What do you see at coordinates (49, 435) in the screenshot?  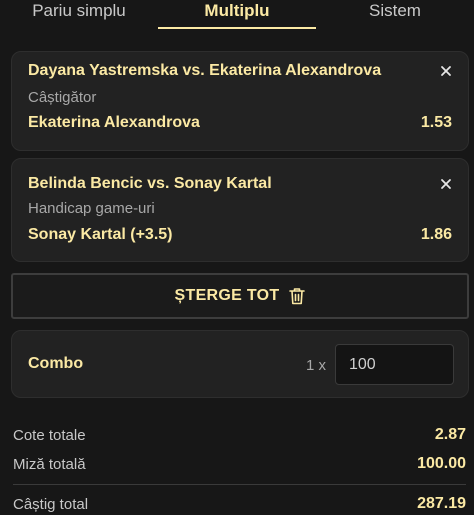 I see `total-odds-label: Cote totale` at bounding box center [49, 435].